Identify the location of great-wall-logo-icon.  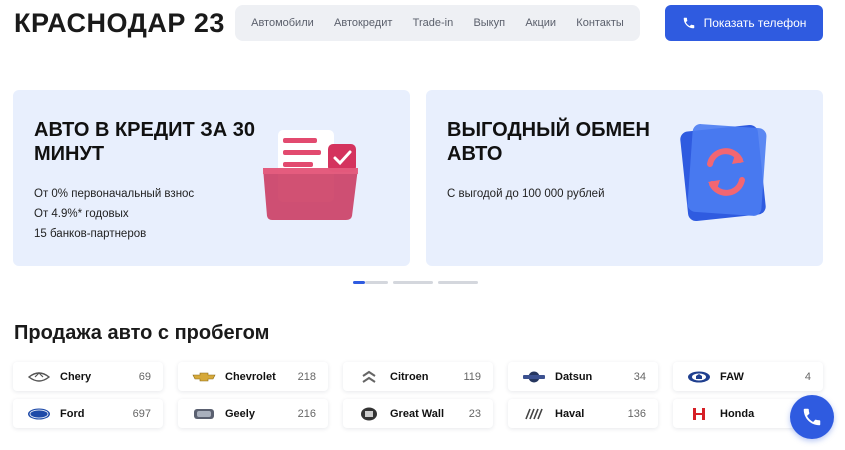
(369, 414).